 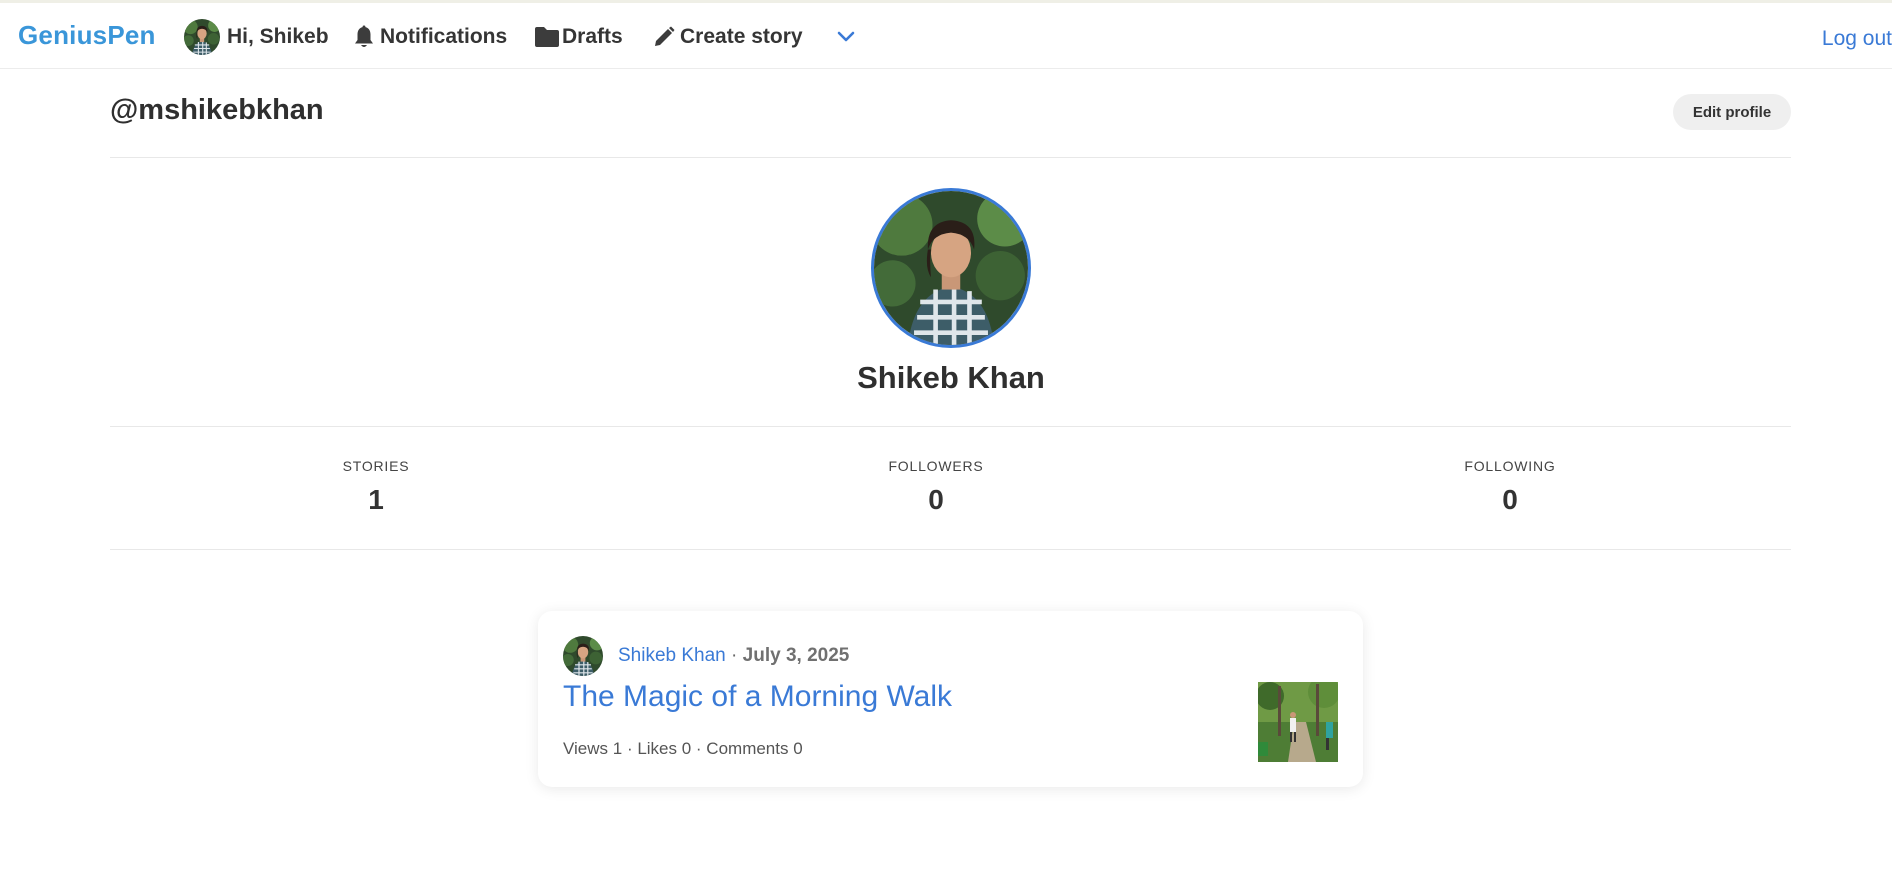 I want to click on nav-notifications: Notifications, so click(x=430, y=37).